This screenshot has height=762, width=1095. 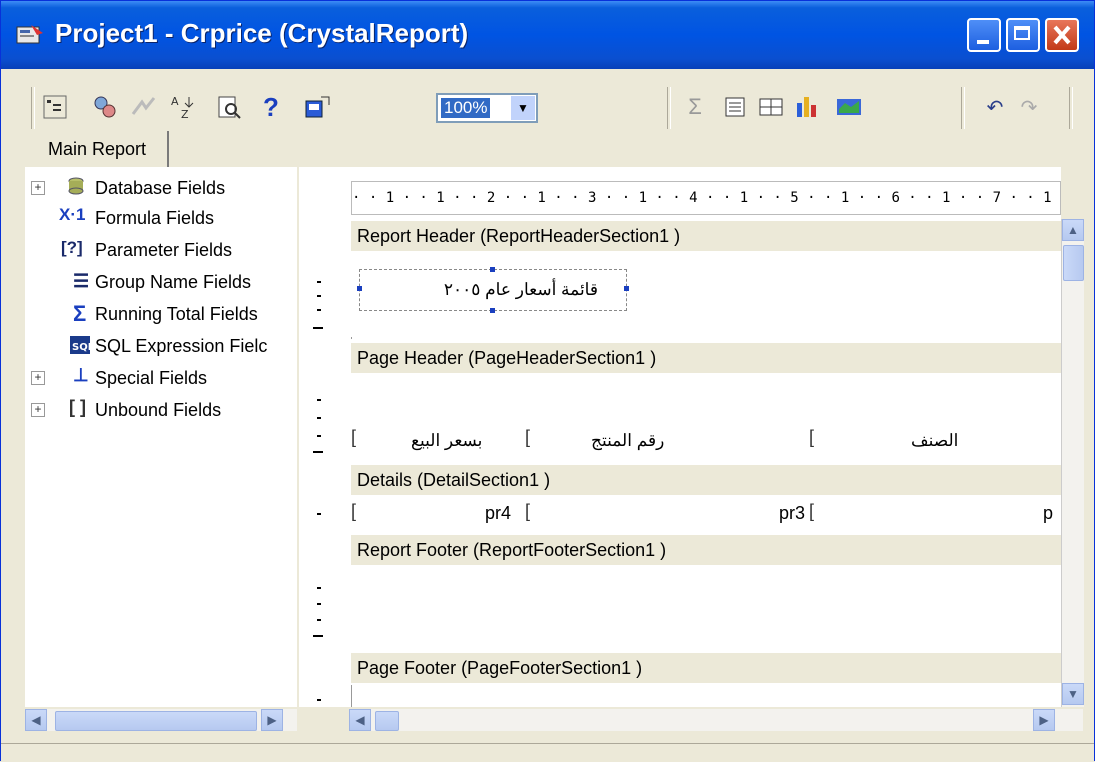 What do you see at coordinates (151, 377) in the screenshot?
I see `tree-item-label: Special Fields` at bounding box center [151, 377].